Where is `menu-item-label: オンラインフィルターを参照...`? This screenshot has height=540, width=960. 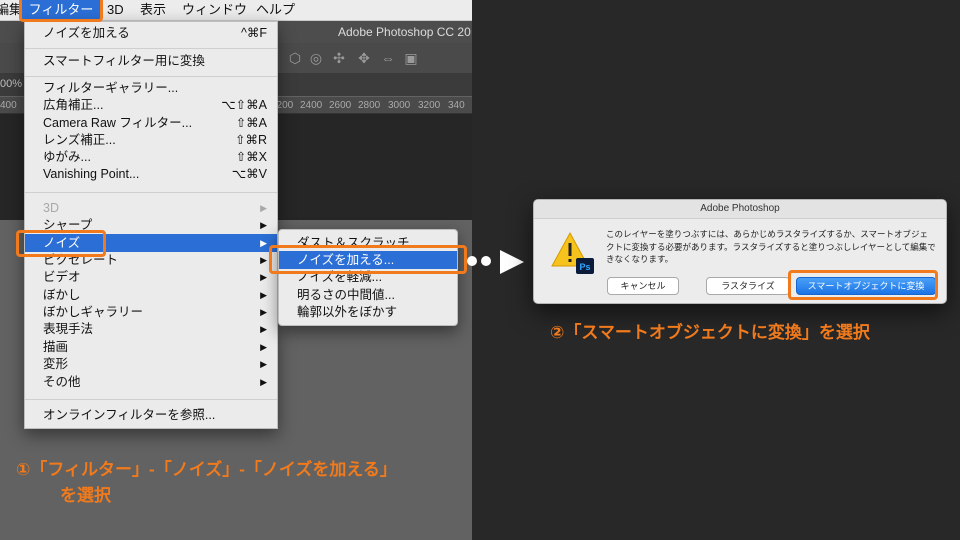
menu-item-label: オンラインフィルターを参照... is located at coordinates (129, 415).